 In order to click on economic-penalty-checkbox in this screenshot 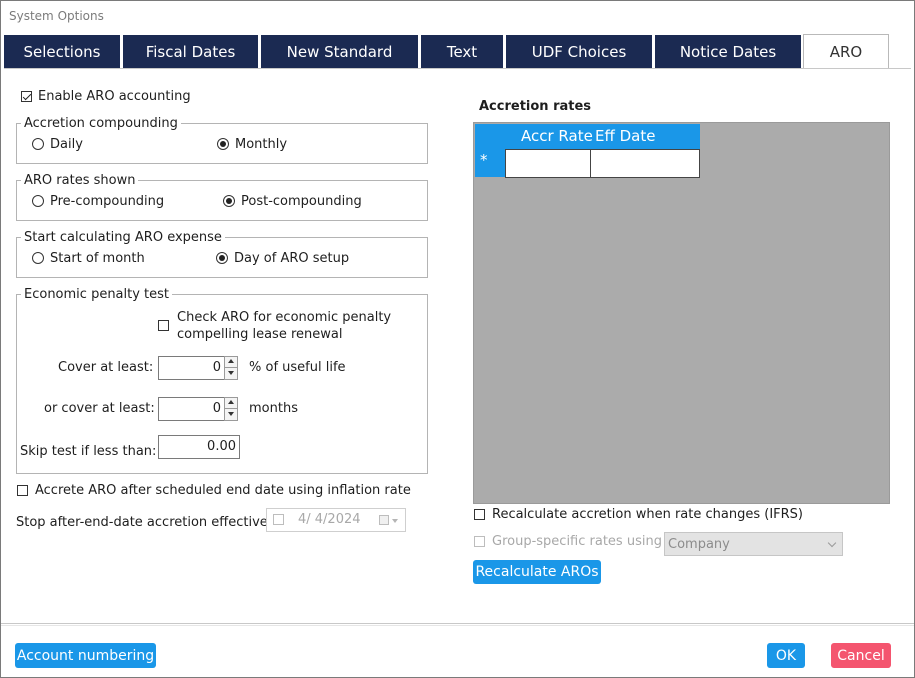, I will do `click(163, 325)`.